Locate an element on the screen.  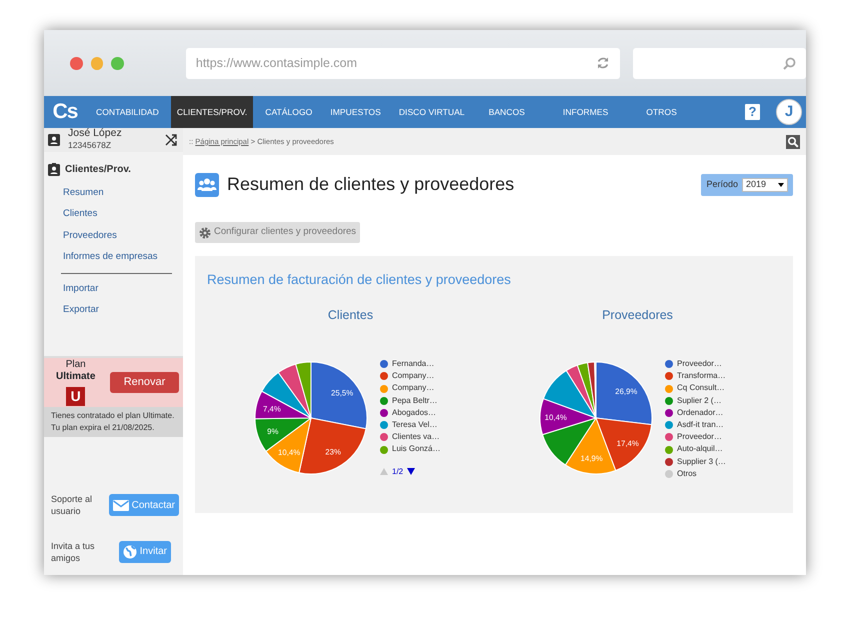
nav-tab: INFORMES is located at coordinates (585, 112).